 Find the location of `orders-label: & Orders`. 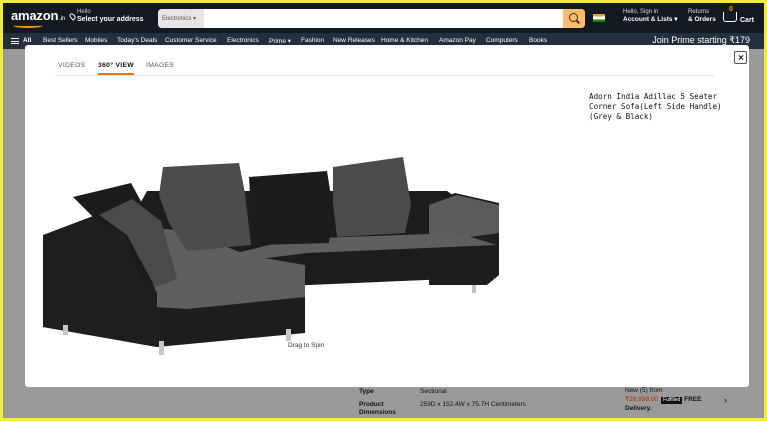

orders-label: & Orders is located at coordinates (702, 20).